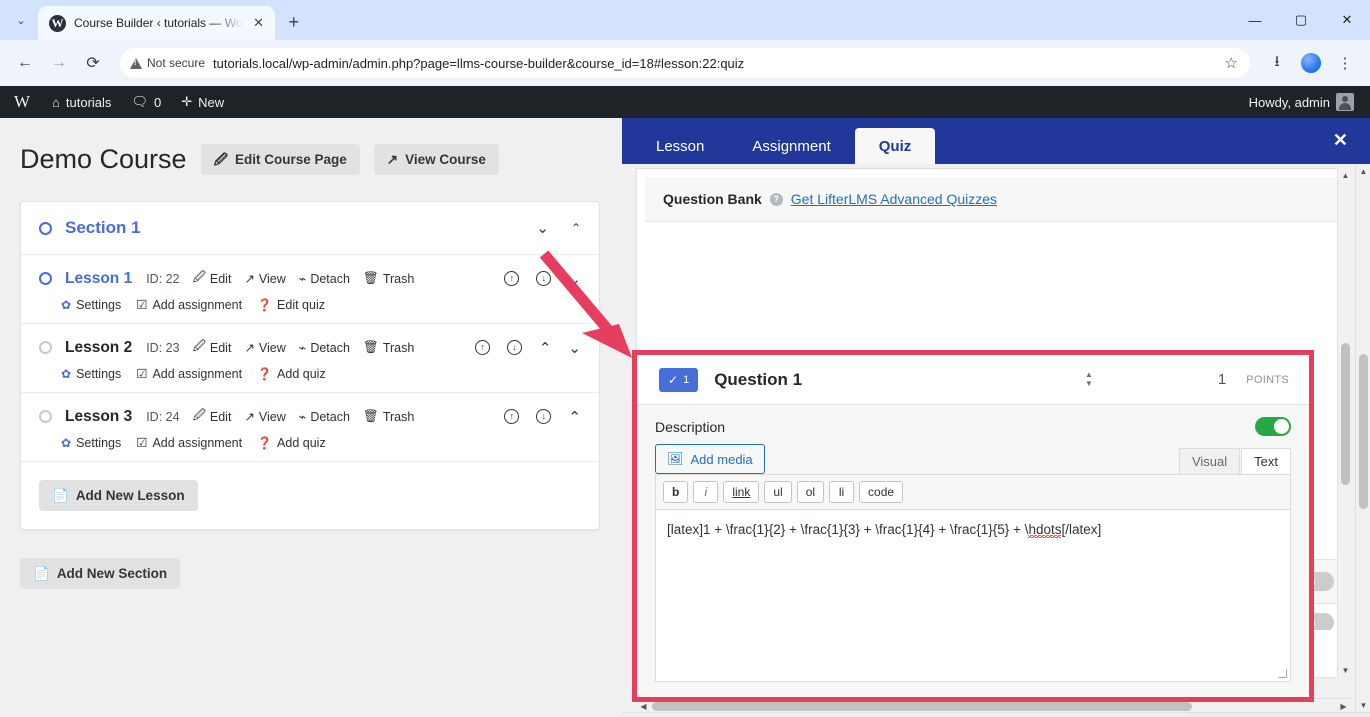 The width and height of the screenshot is (1370, 717). I want to click on security-indicator: Not secure, so click(167, 63).